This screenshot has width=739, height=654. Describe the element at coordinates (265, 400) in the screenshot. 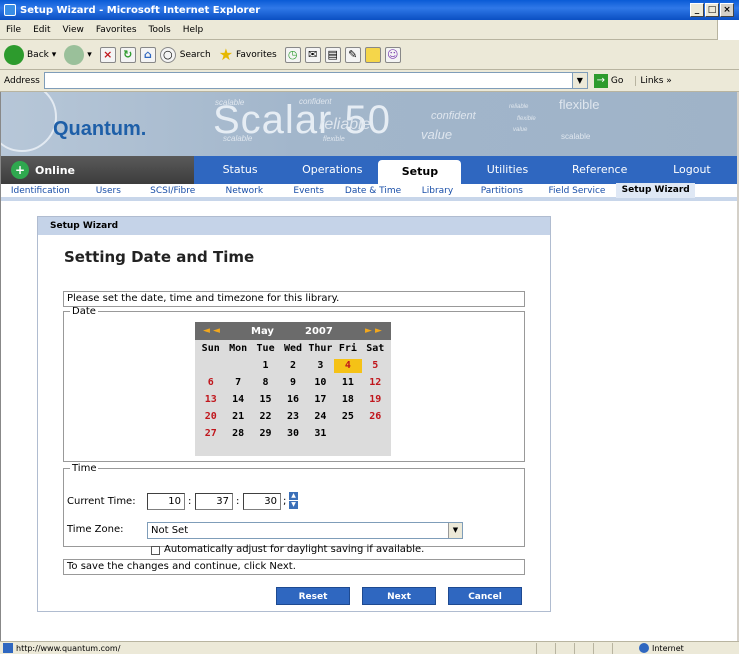

I see `calendar-day: 15` at that location.